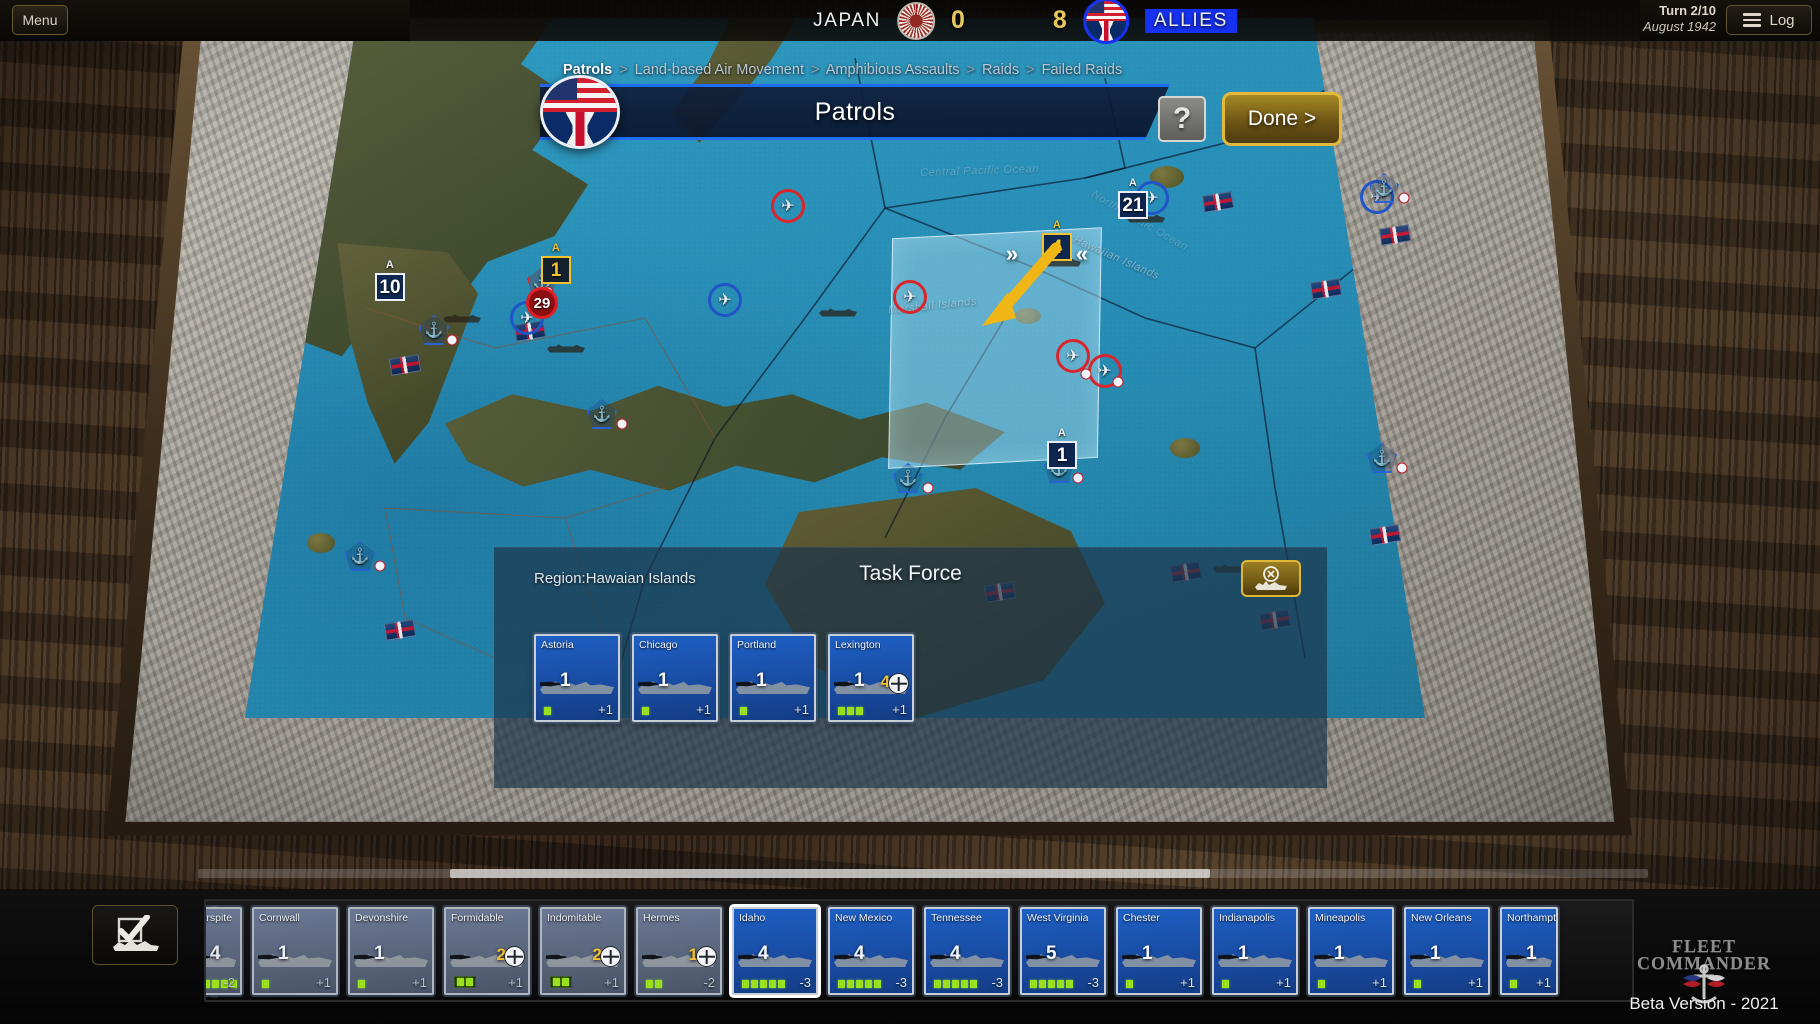  I want to click on breadcrumb-item-land-based-air-movement: Land-based Air Movement, so click(719, 70).